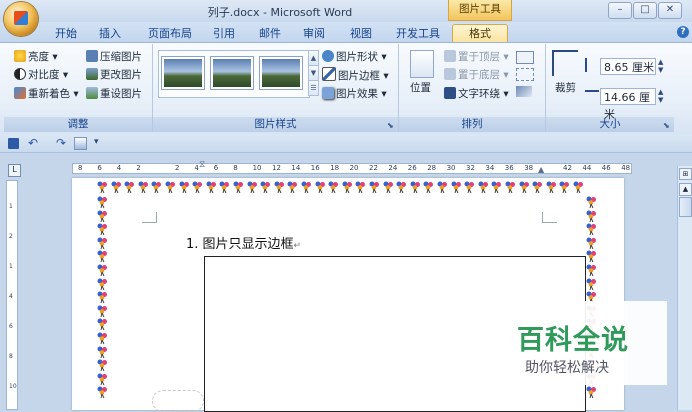  Describe the element at coordinates (483, 57) in the screenshot. I see `bring-to-front-label: 置于顶层 ▾` at that location.